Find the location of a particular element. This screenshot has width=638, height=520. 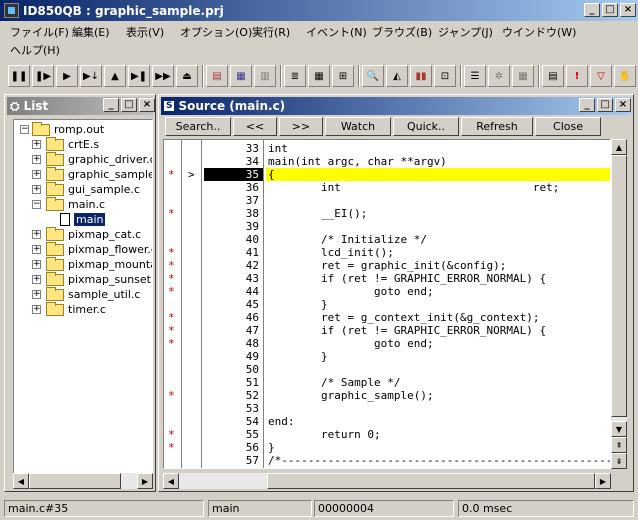

line-number: 38 is located at coordinates (231, 213).